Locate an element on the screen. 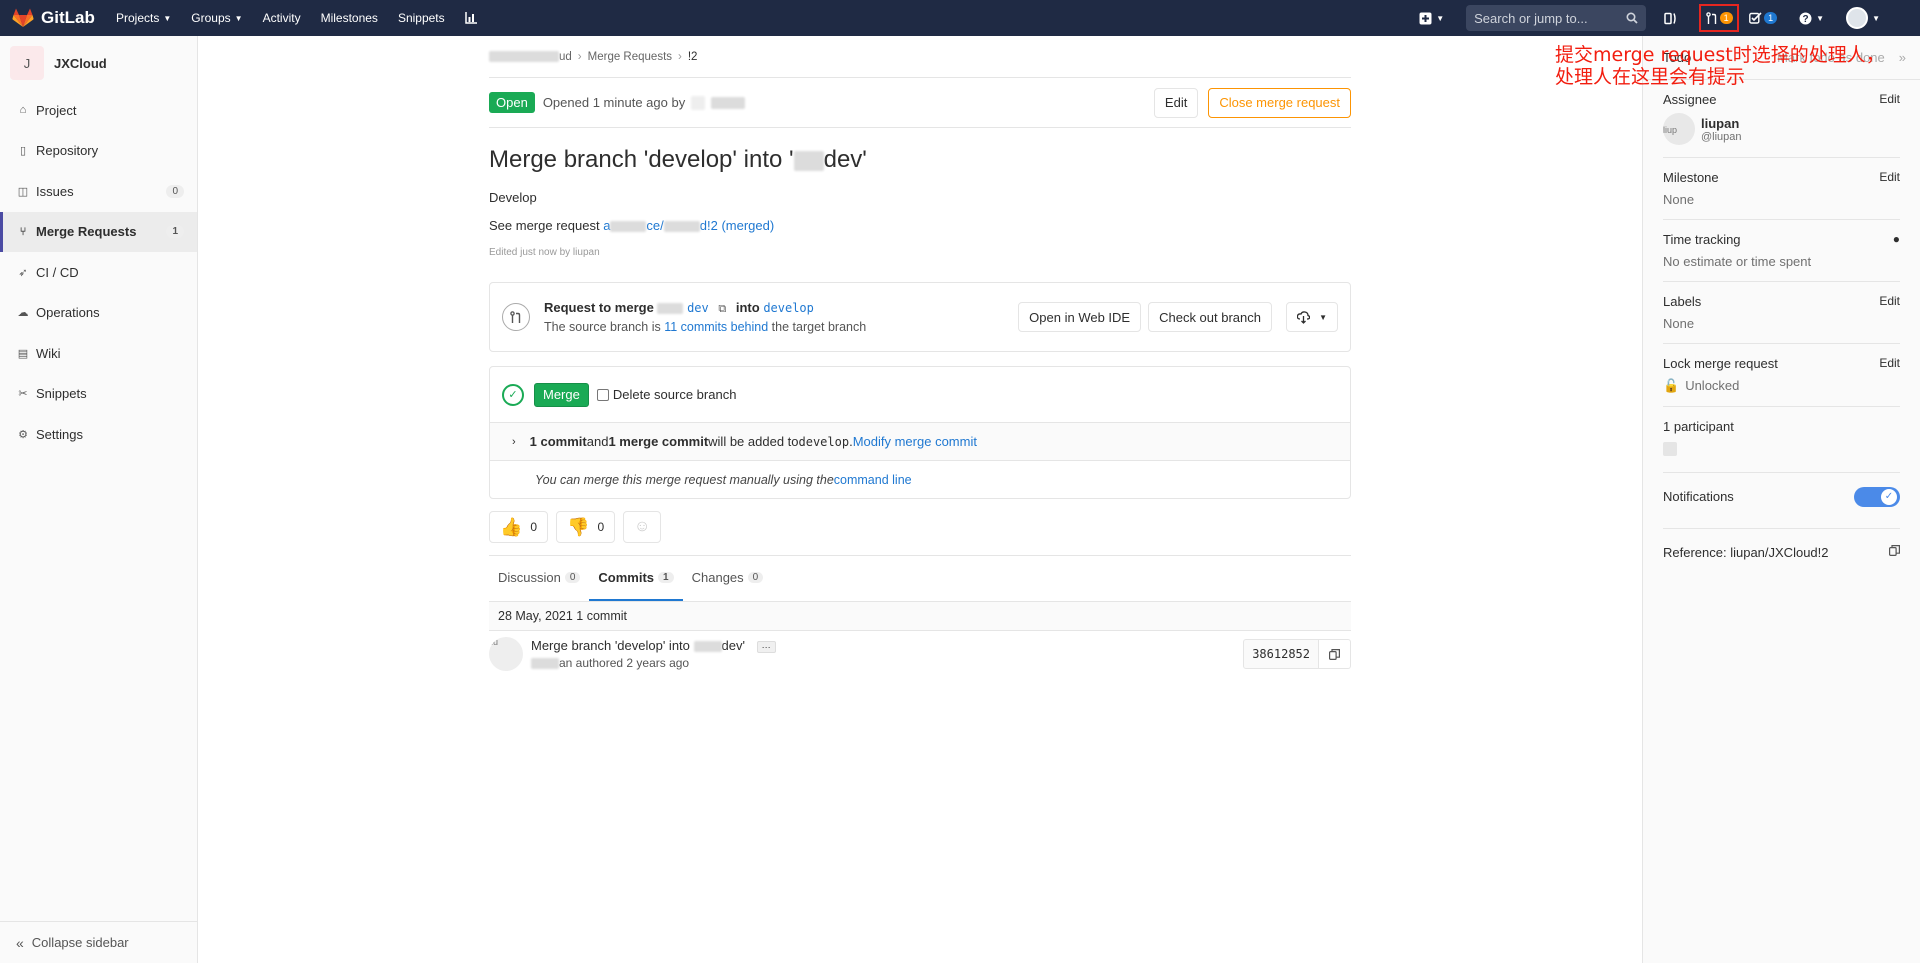 The height and width of the screenshot is (963, 1920). sidebar-item-project: ⌂ Project is located at coordinates (98, 110).